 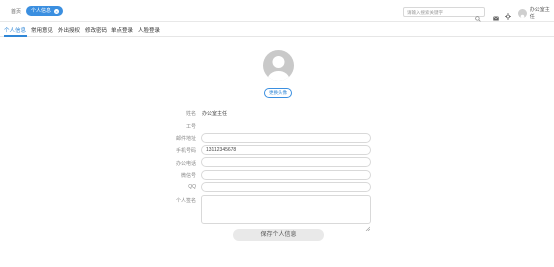 I want to click on tab-change-password: 修改密码, so click(x=96, y=30).